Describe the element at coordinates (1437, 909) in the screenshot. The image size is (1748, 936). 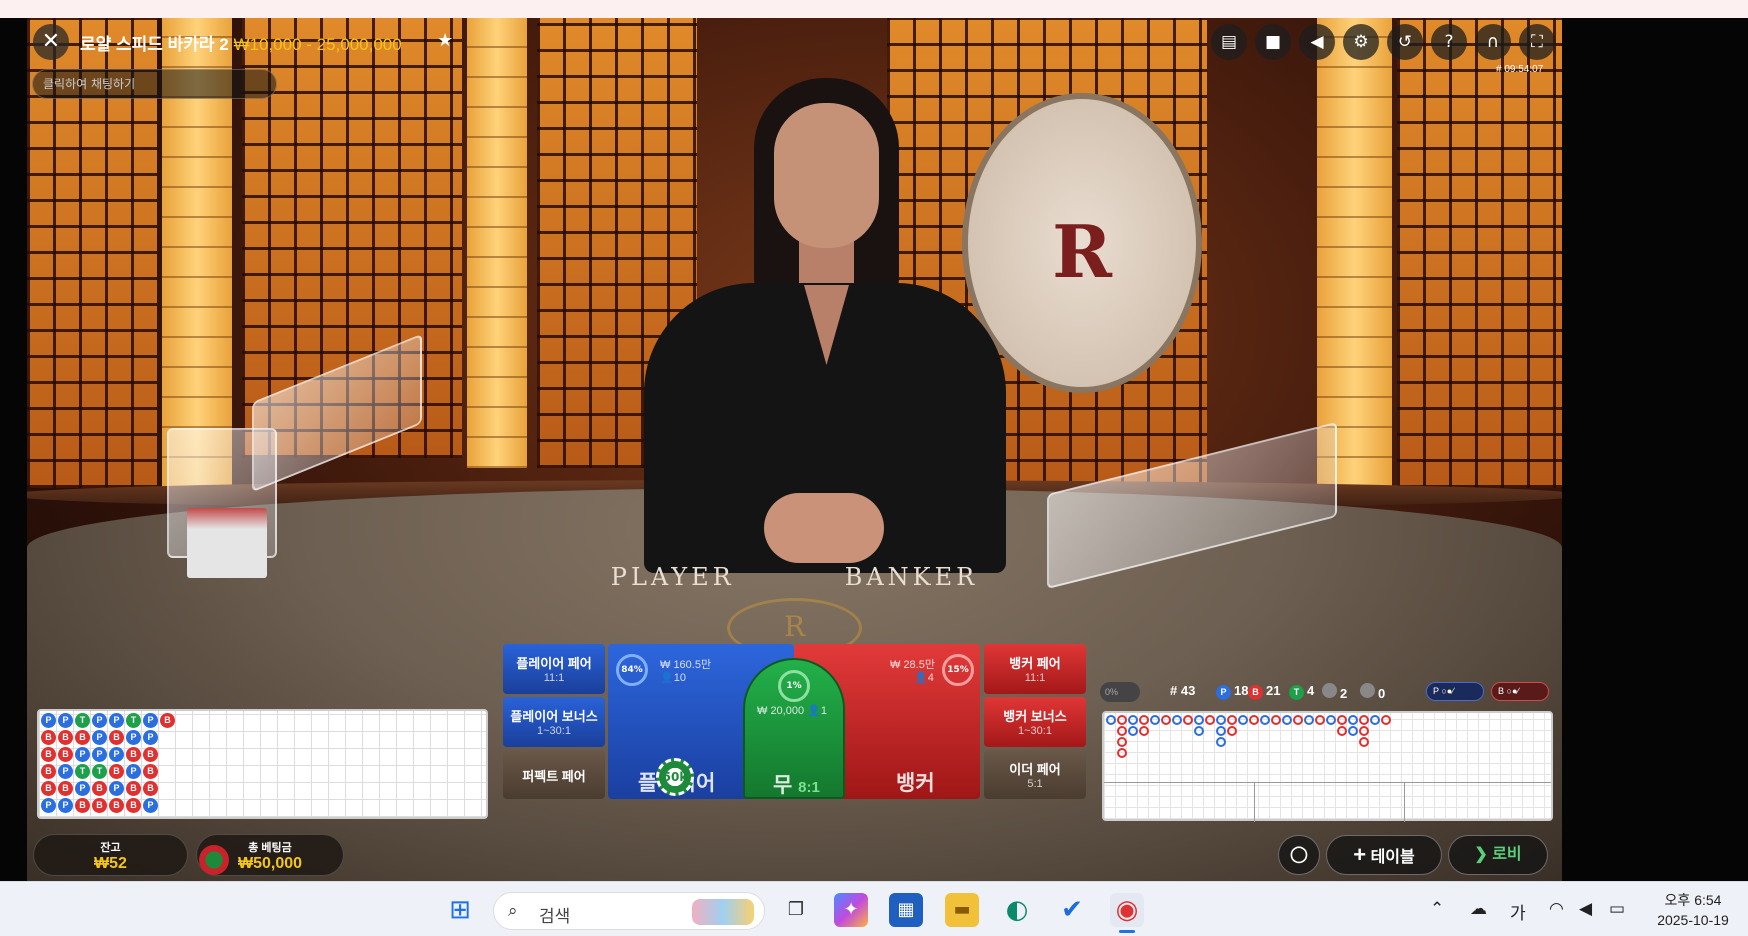
I see `chevron-up-icon: ⌃` at that location.